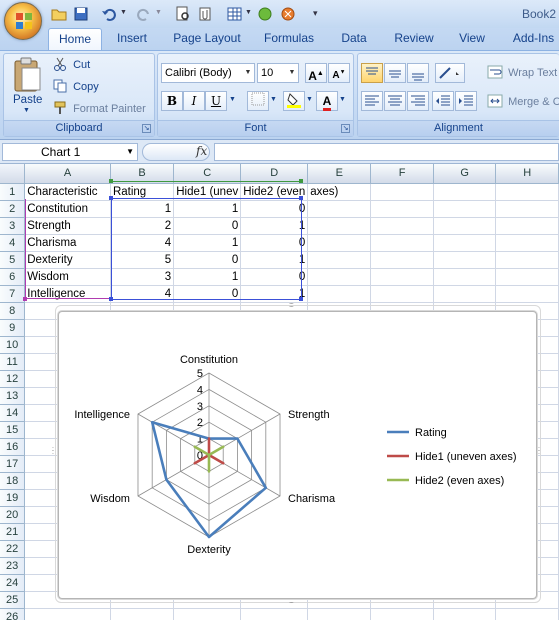  I want to click on row-header: 11, so click(13, 362).